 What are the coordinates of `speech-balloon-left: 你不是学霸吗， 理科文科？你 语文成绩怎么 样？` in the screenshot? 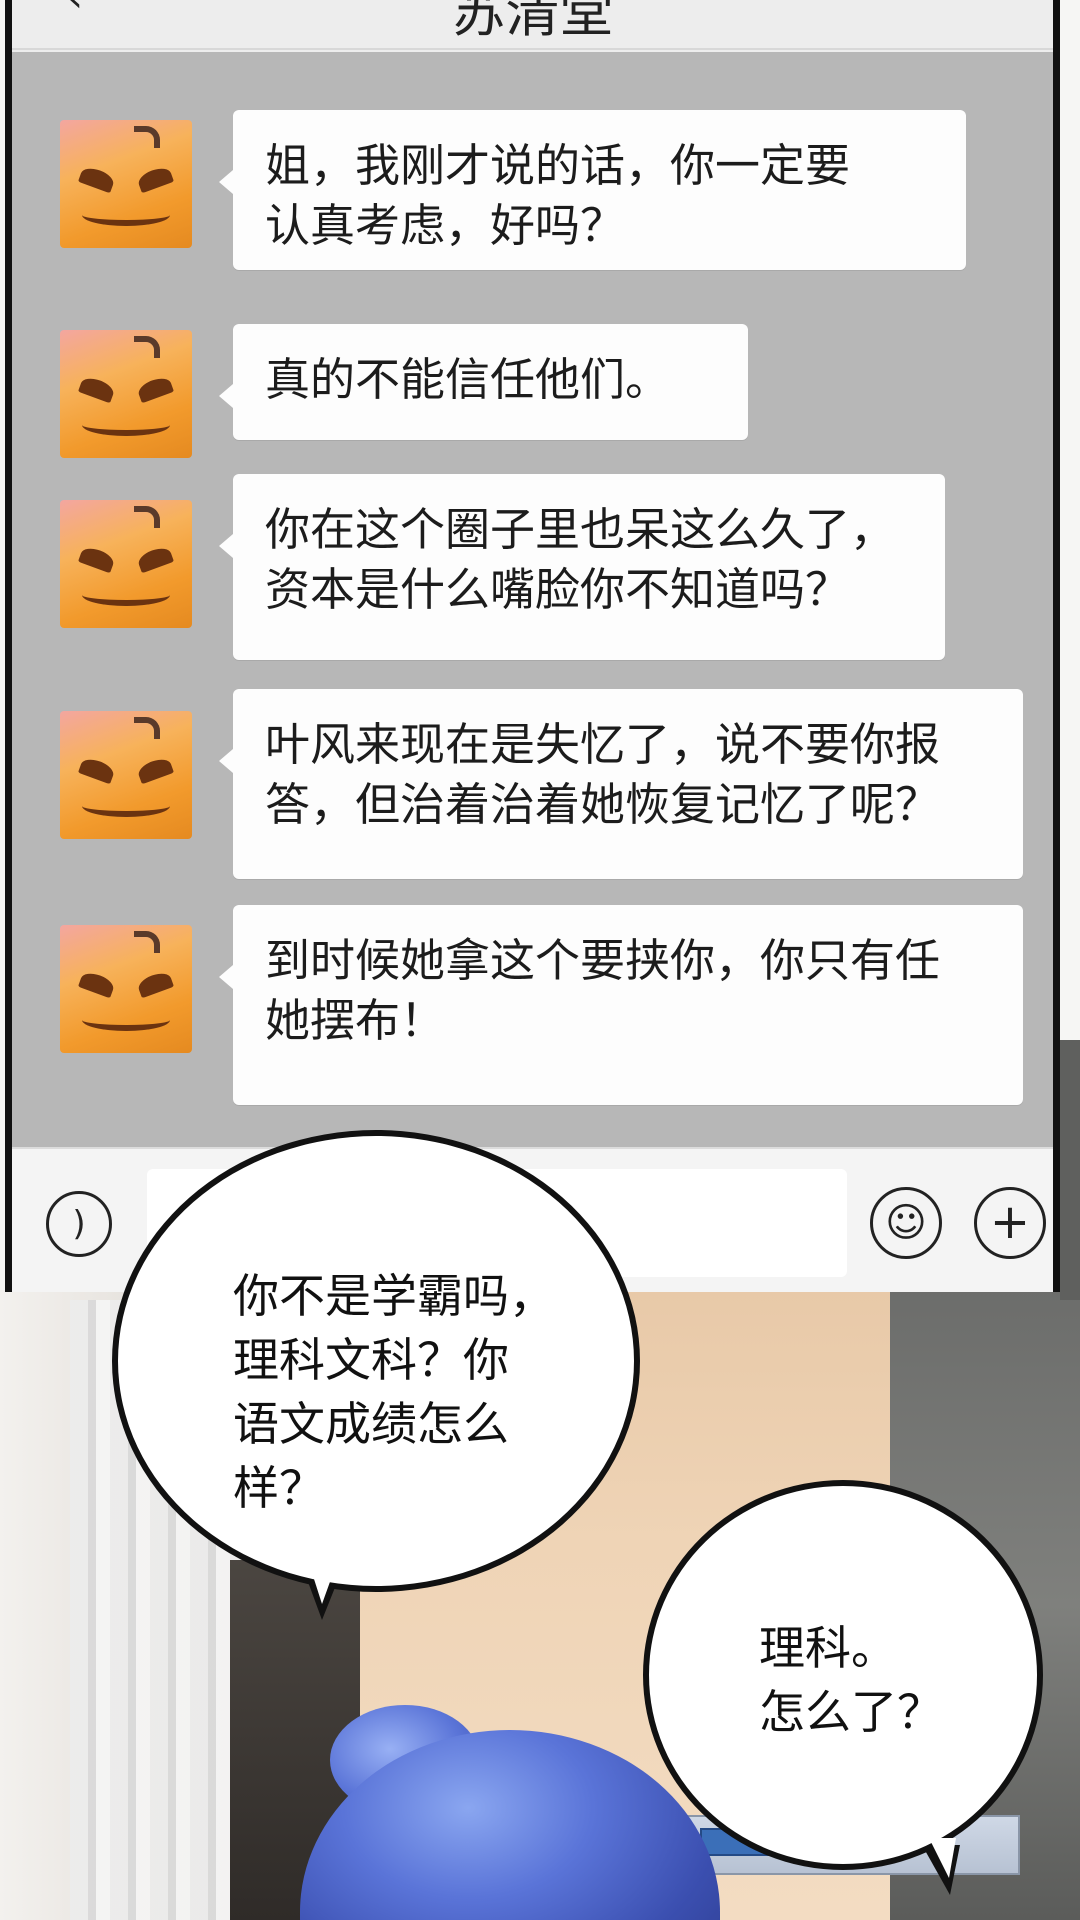 It's located at (376, 1361).